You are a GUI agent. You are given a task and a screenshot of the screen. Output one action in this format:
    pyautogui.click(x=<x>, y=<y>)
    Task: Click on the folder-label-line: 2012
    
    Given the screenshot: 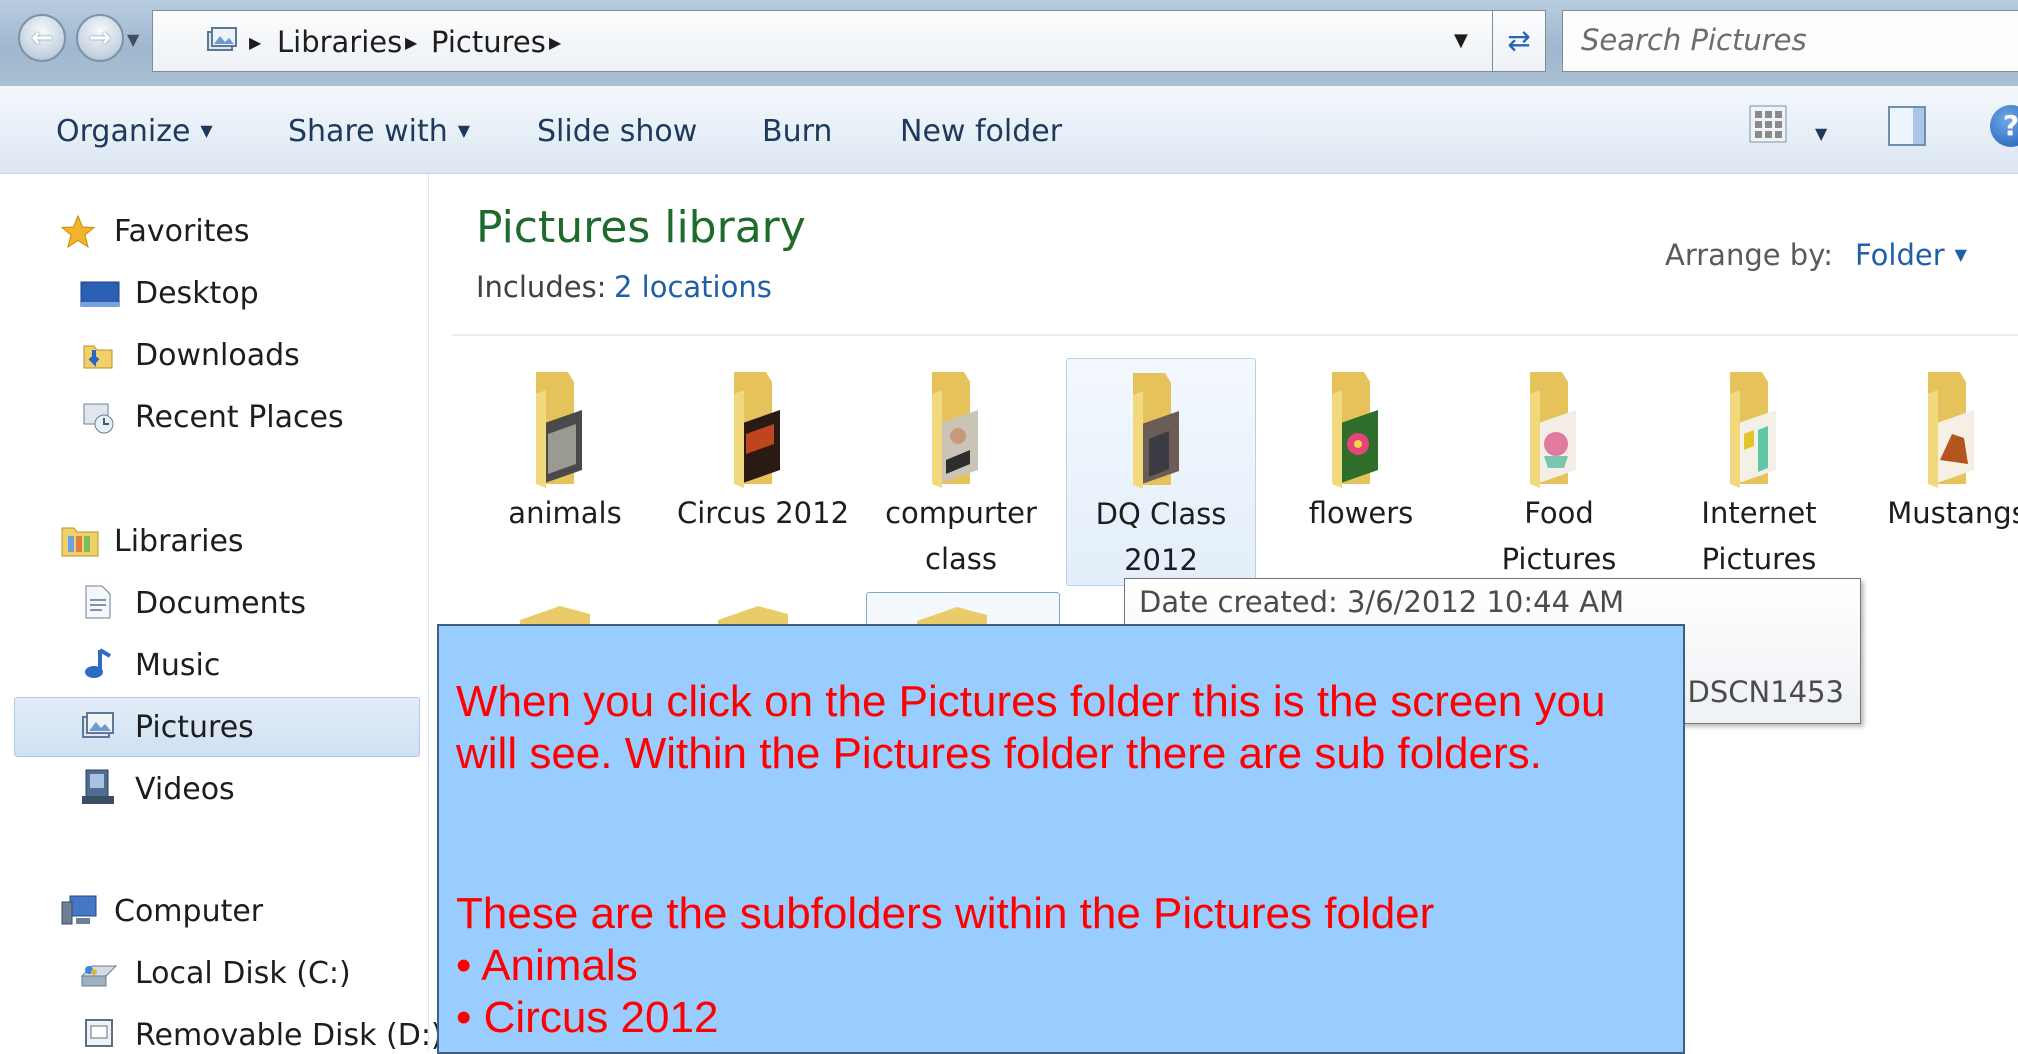 What is the action you would take?
    pyautogui.click(x=1161, y=560)
    